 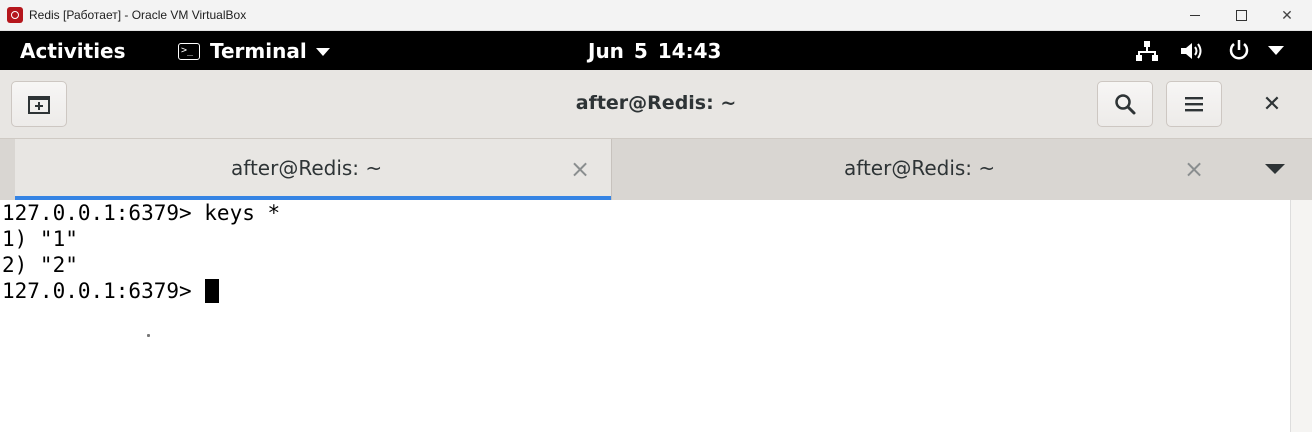 I want to click on hamburger-menu-icon, so click(x=1194, y=104).